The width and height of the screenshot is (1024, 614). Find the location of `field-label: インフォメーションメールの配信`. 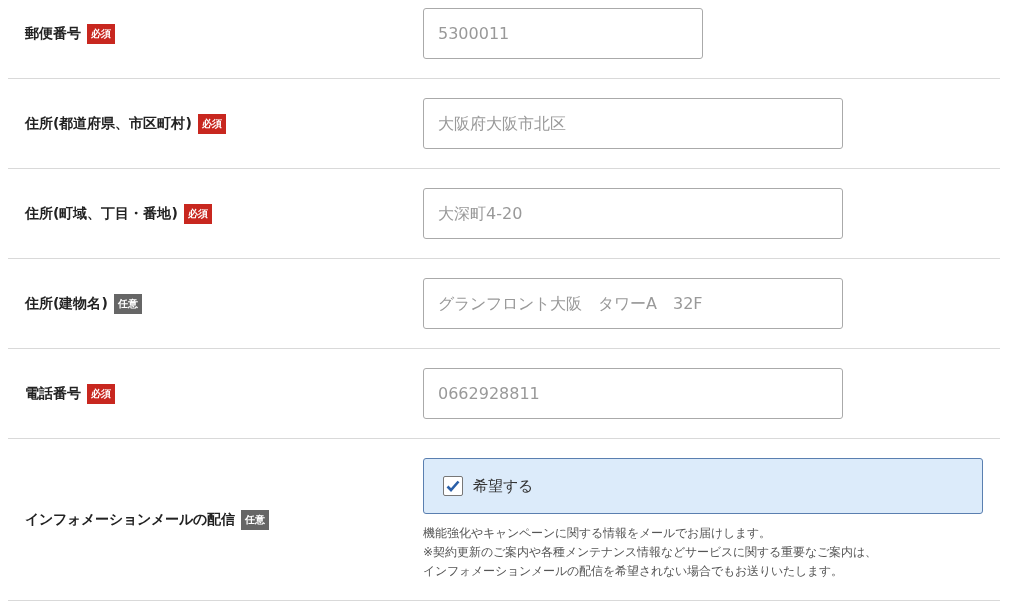

field-label: インフォメーションメールの配信 is located at coordinates (130, 519).